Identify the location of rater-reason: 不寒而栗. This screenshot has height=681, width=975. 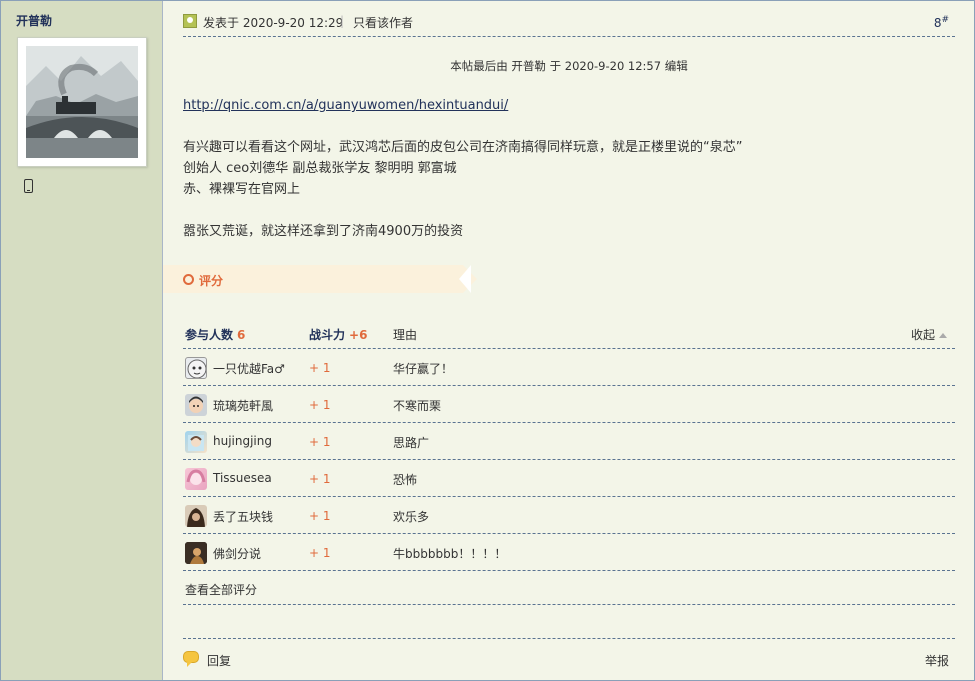
(417, 406).